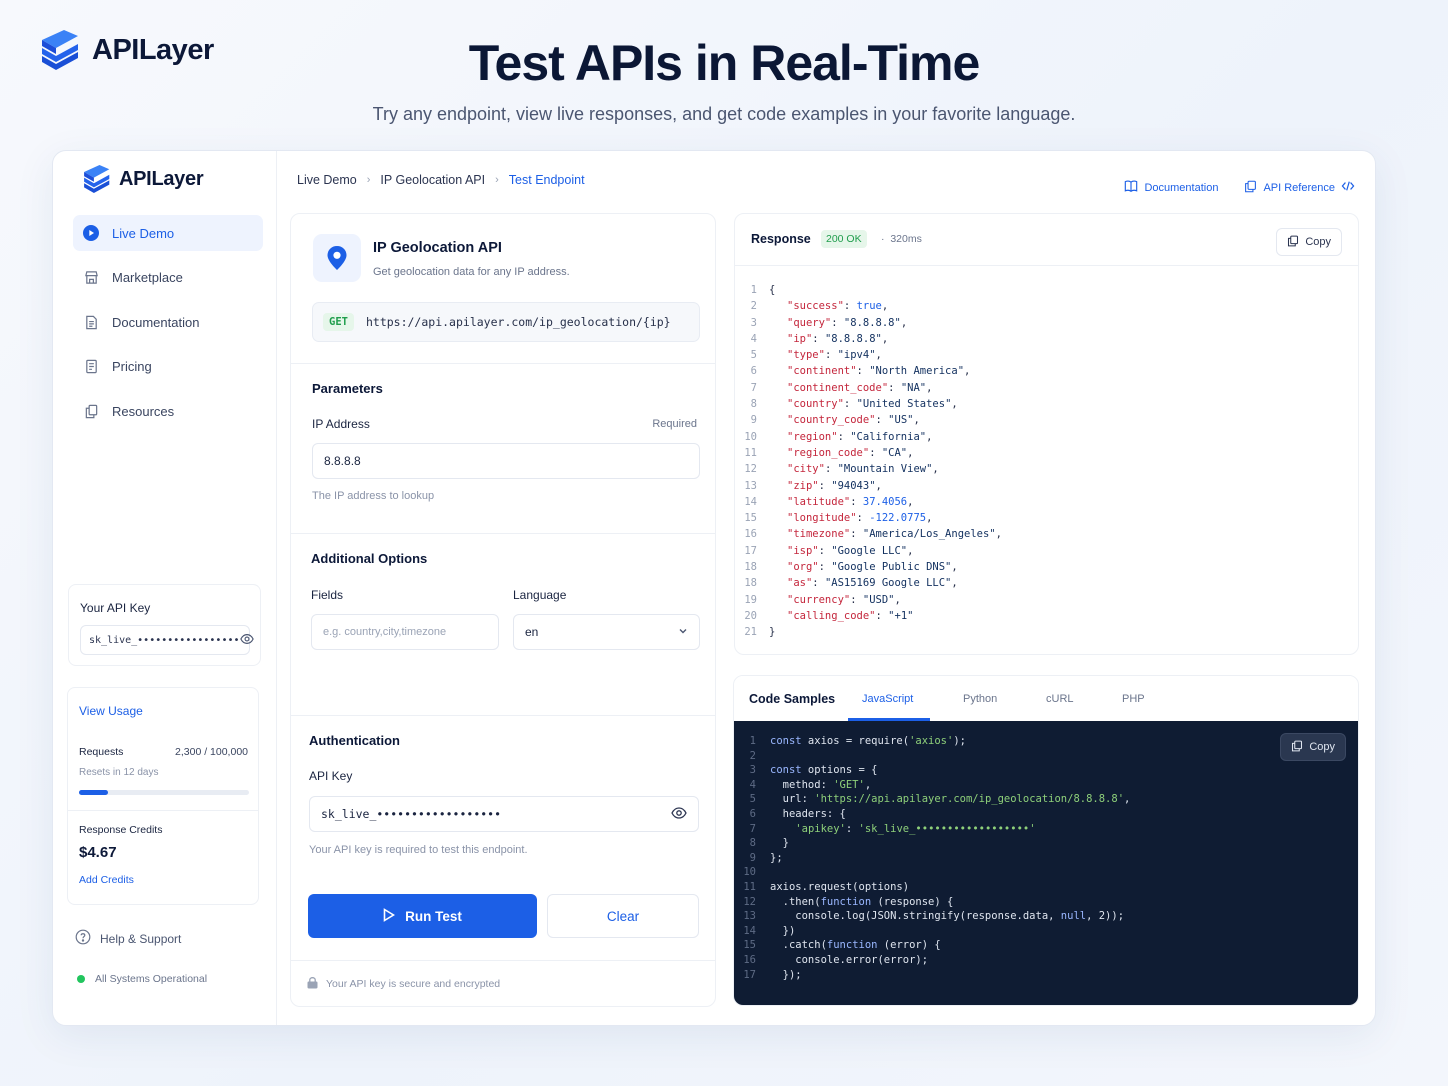 The width and height of the screenshot is (1448, 1086). I want to click on code-content: }, so click(779, 843).